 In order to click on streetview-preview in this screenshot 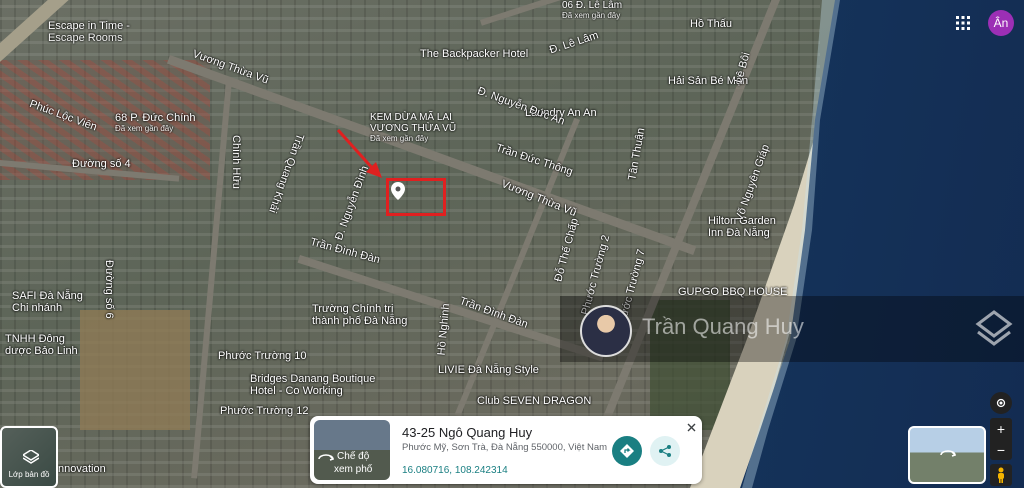, I will do `click(947, 455)`.